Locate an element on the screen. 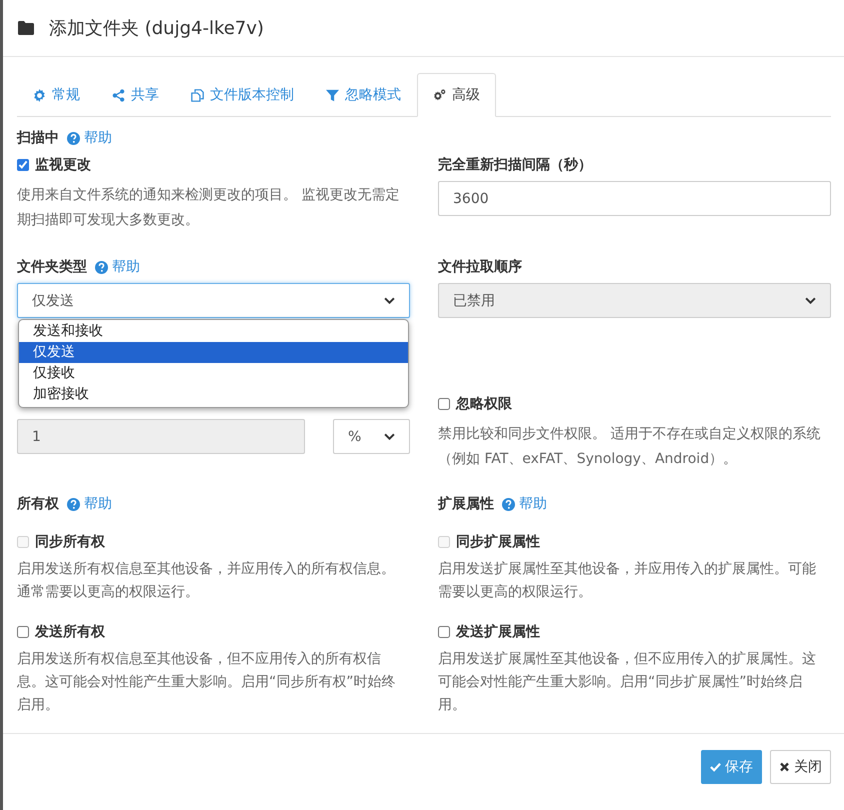 Image resolution: width=844 pixels, height=810 pixels. folder-type-select: 仅发送 is located at coordinates (213, 300).